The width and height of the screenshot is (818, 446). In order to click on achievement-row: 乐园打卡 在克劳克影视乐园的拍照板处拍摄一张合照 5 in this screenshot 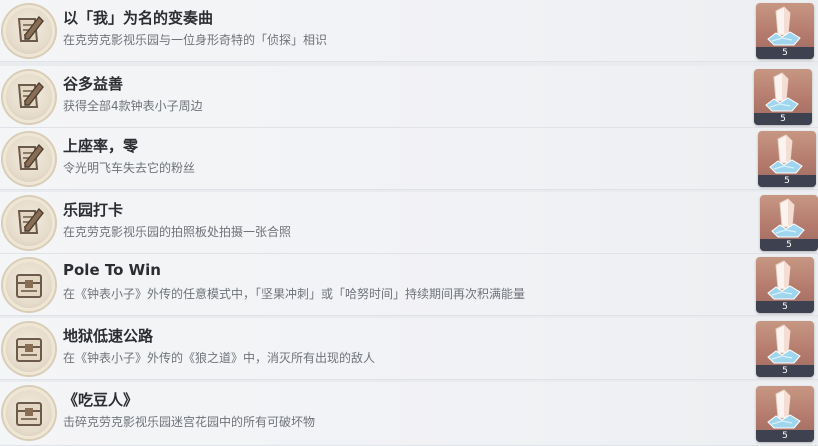, I will do `click(409, 223)`.